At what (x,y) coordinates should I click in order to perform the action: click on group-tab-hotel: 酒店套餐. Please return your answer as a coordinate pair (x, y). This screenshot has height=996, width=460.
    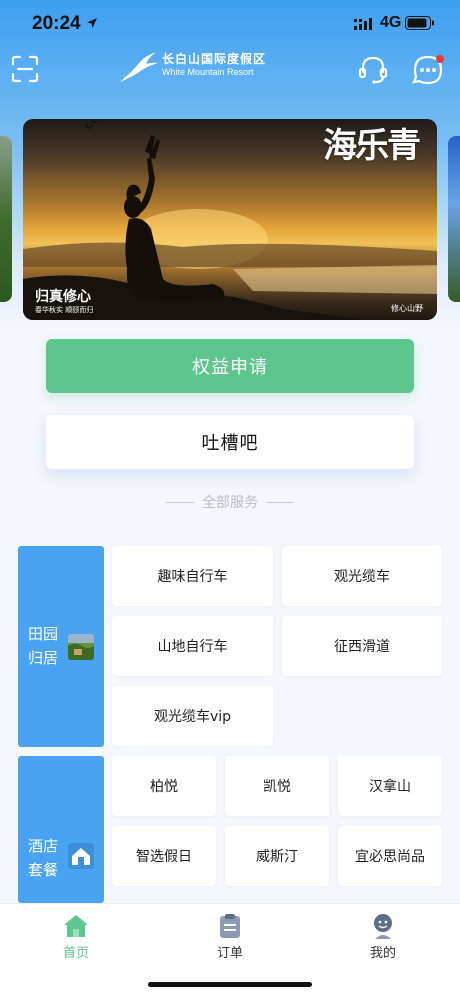
    Looking at the image, I should click on (61, 829).